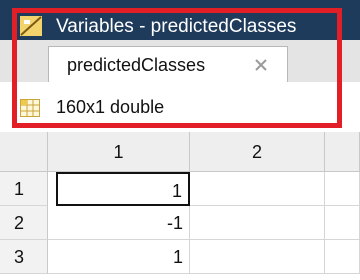 The image size is (360, 280). I want to click on cell-r3-c1: 1, so click(119, 257).